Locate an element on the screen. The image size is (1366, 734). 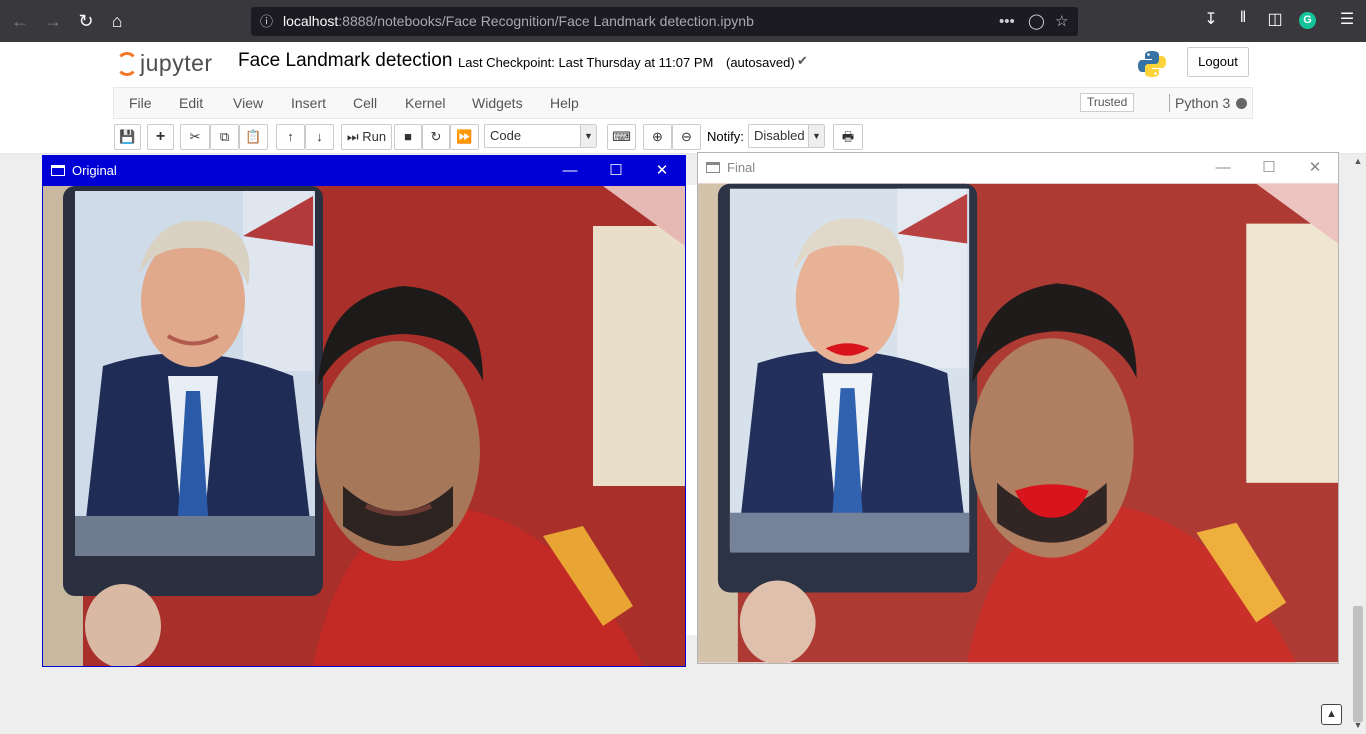
run-icon: ⏭ is located at coordinates (352, 136).